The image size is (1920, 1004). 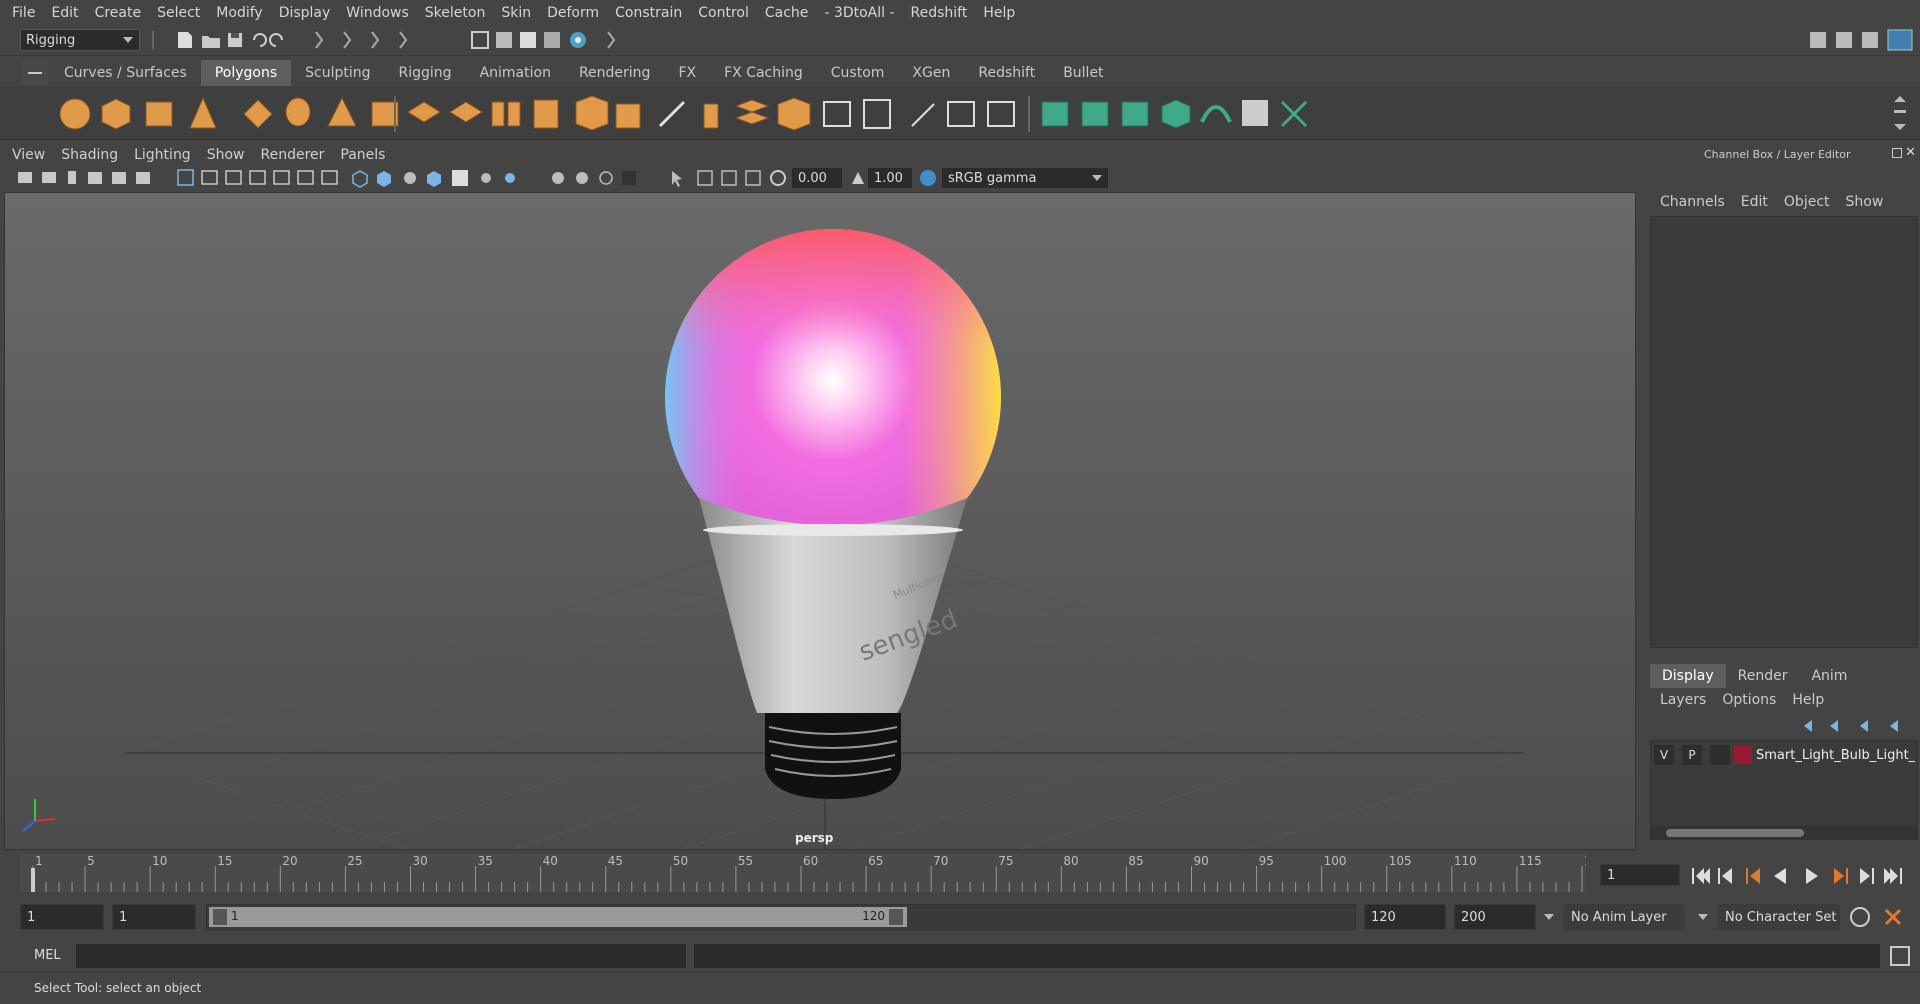 I want to click on tab-sculpting: Sculpting, so click(x=337, y=73).